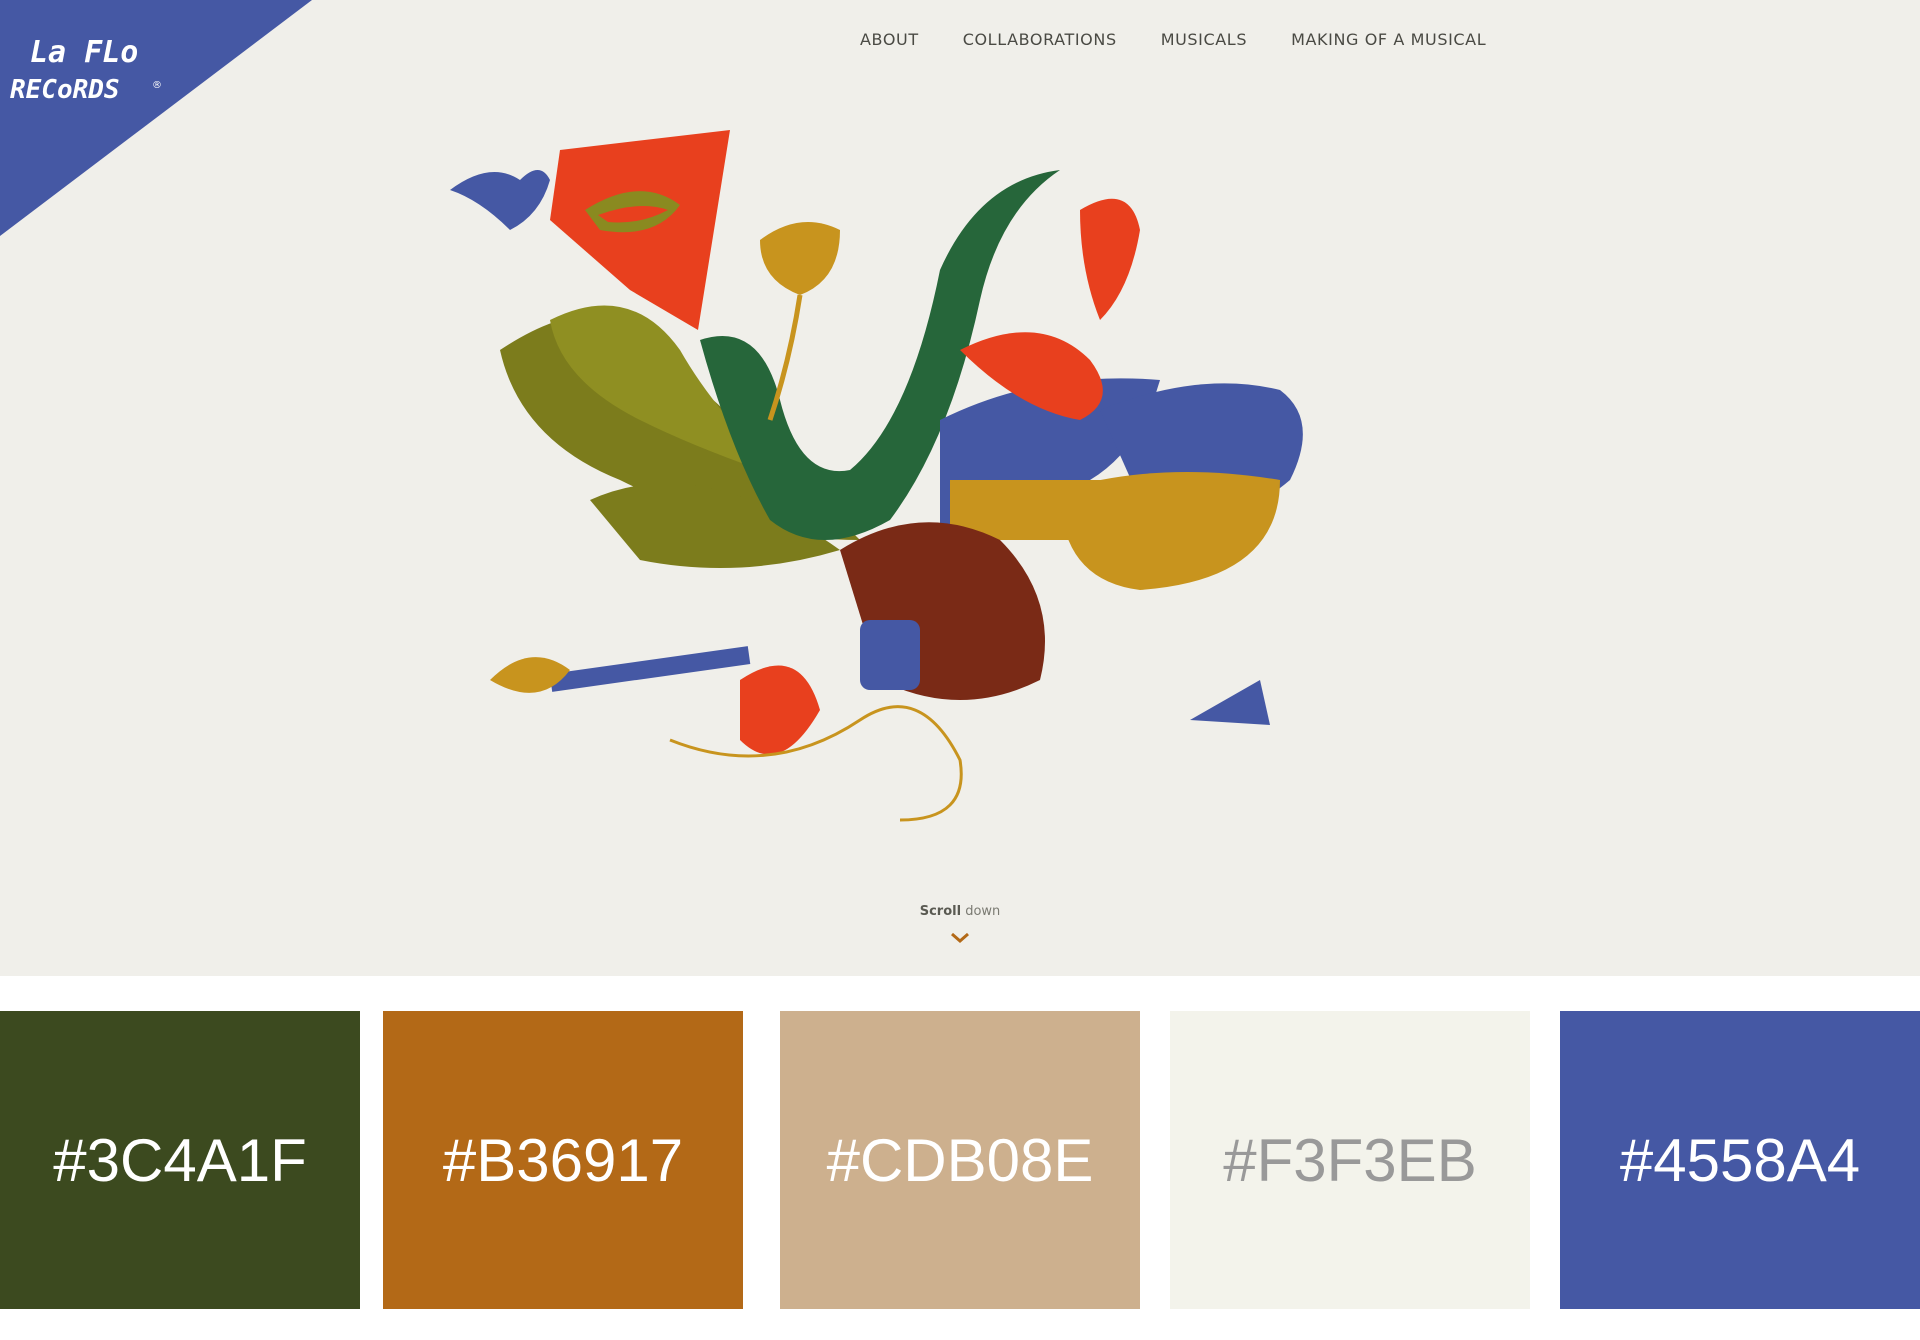 The height and width of the screenshot is (1340, 1920). I want to click on nav-musicals: MUSICALS, so click(1204, 39).